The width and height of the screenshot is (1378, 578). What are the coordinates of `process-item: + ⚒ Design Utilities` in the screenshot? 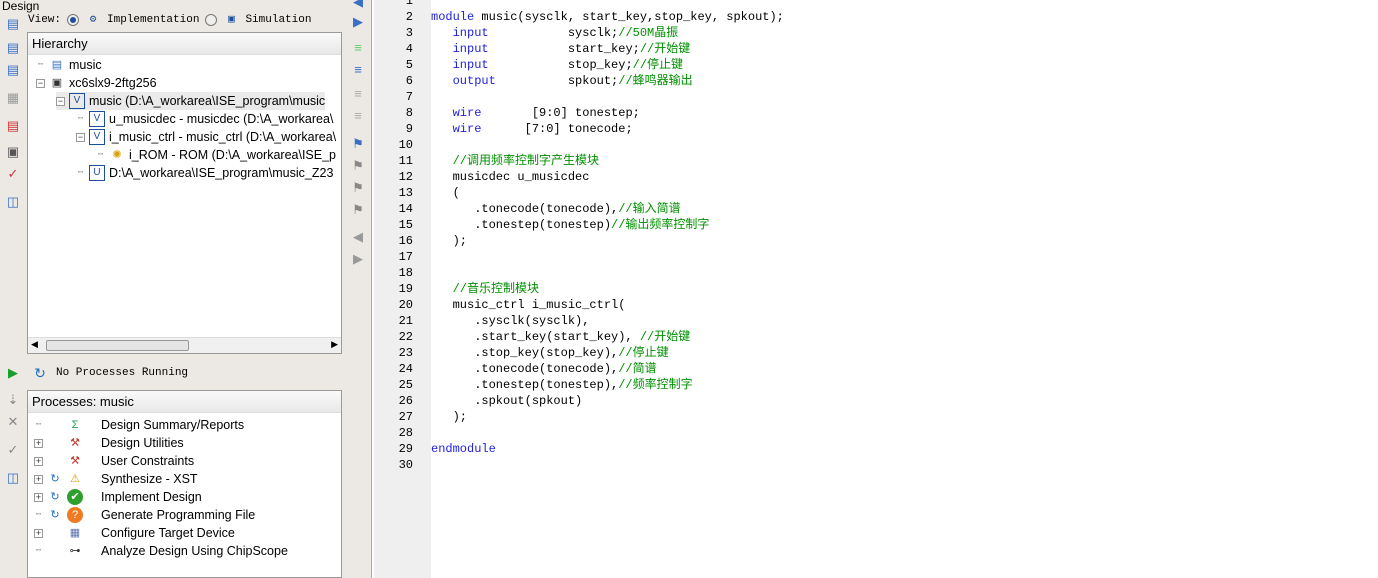 It's located at (109, 443).